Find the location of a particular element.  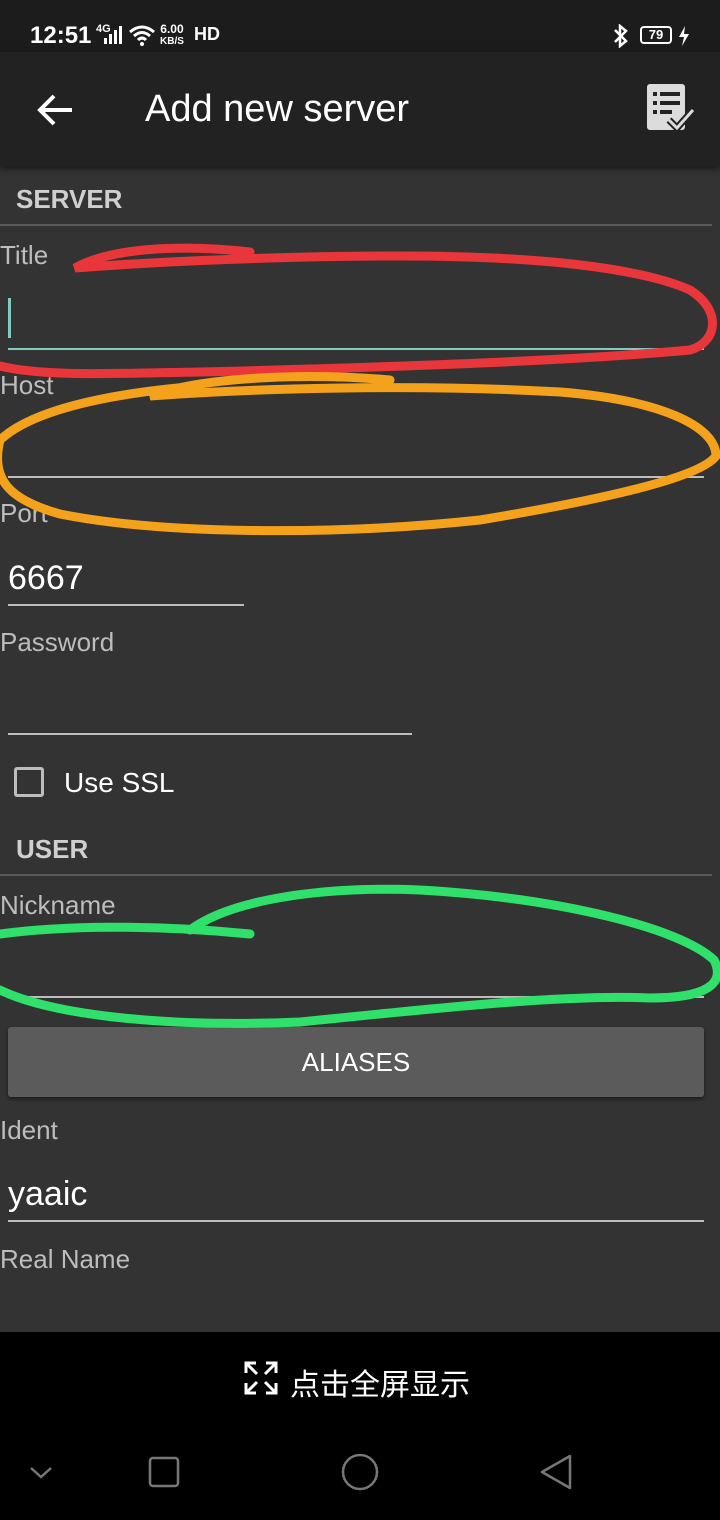

fullscreen-expand-icon is located at coordinates (261, 1380).